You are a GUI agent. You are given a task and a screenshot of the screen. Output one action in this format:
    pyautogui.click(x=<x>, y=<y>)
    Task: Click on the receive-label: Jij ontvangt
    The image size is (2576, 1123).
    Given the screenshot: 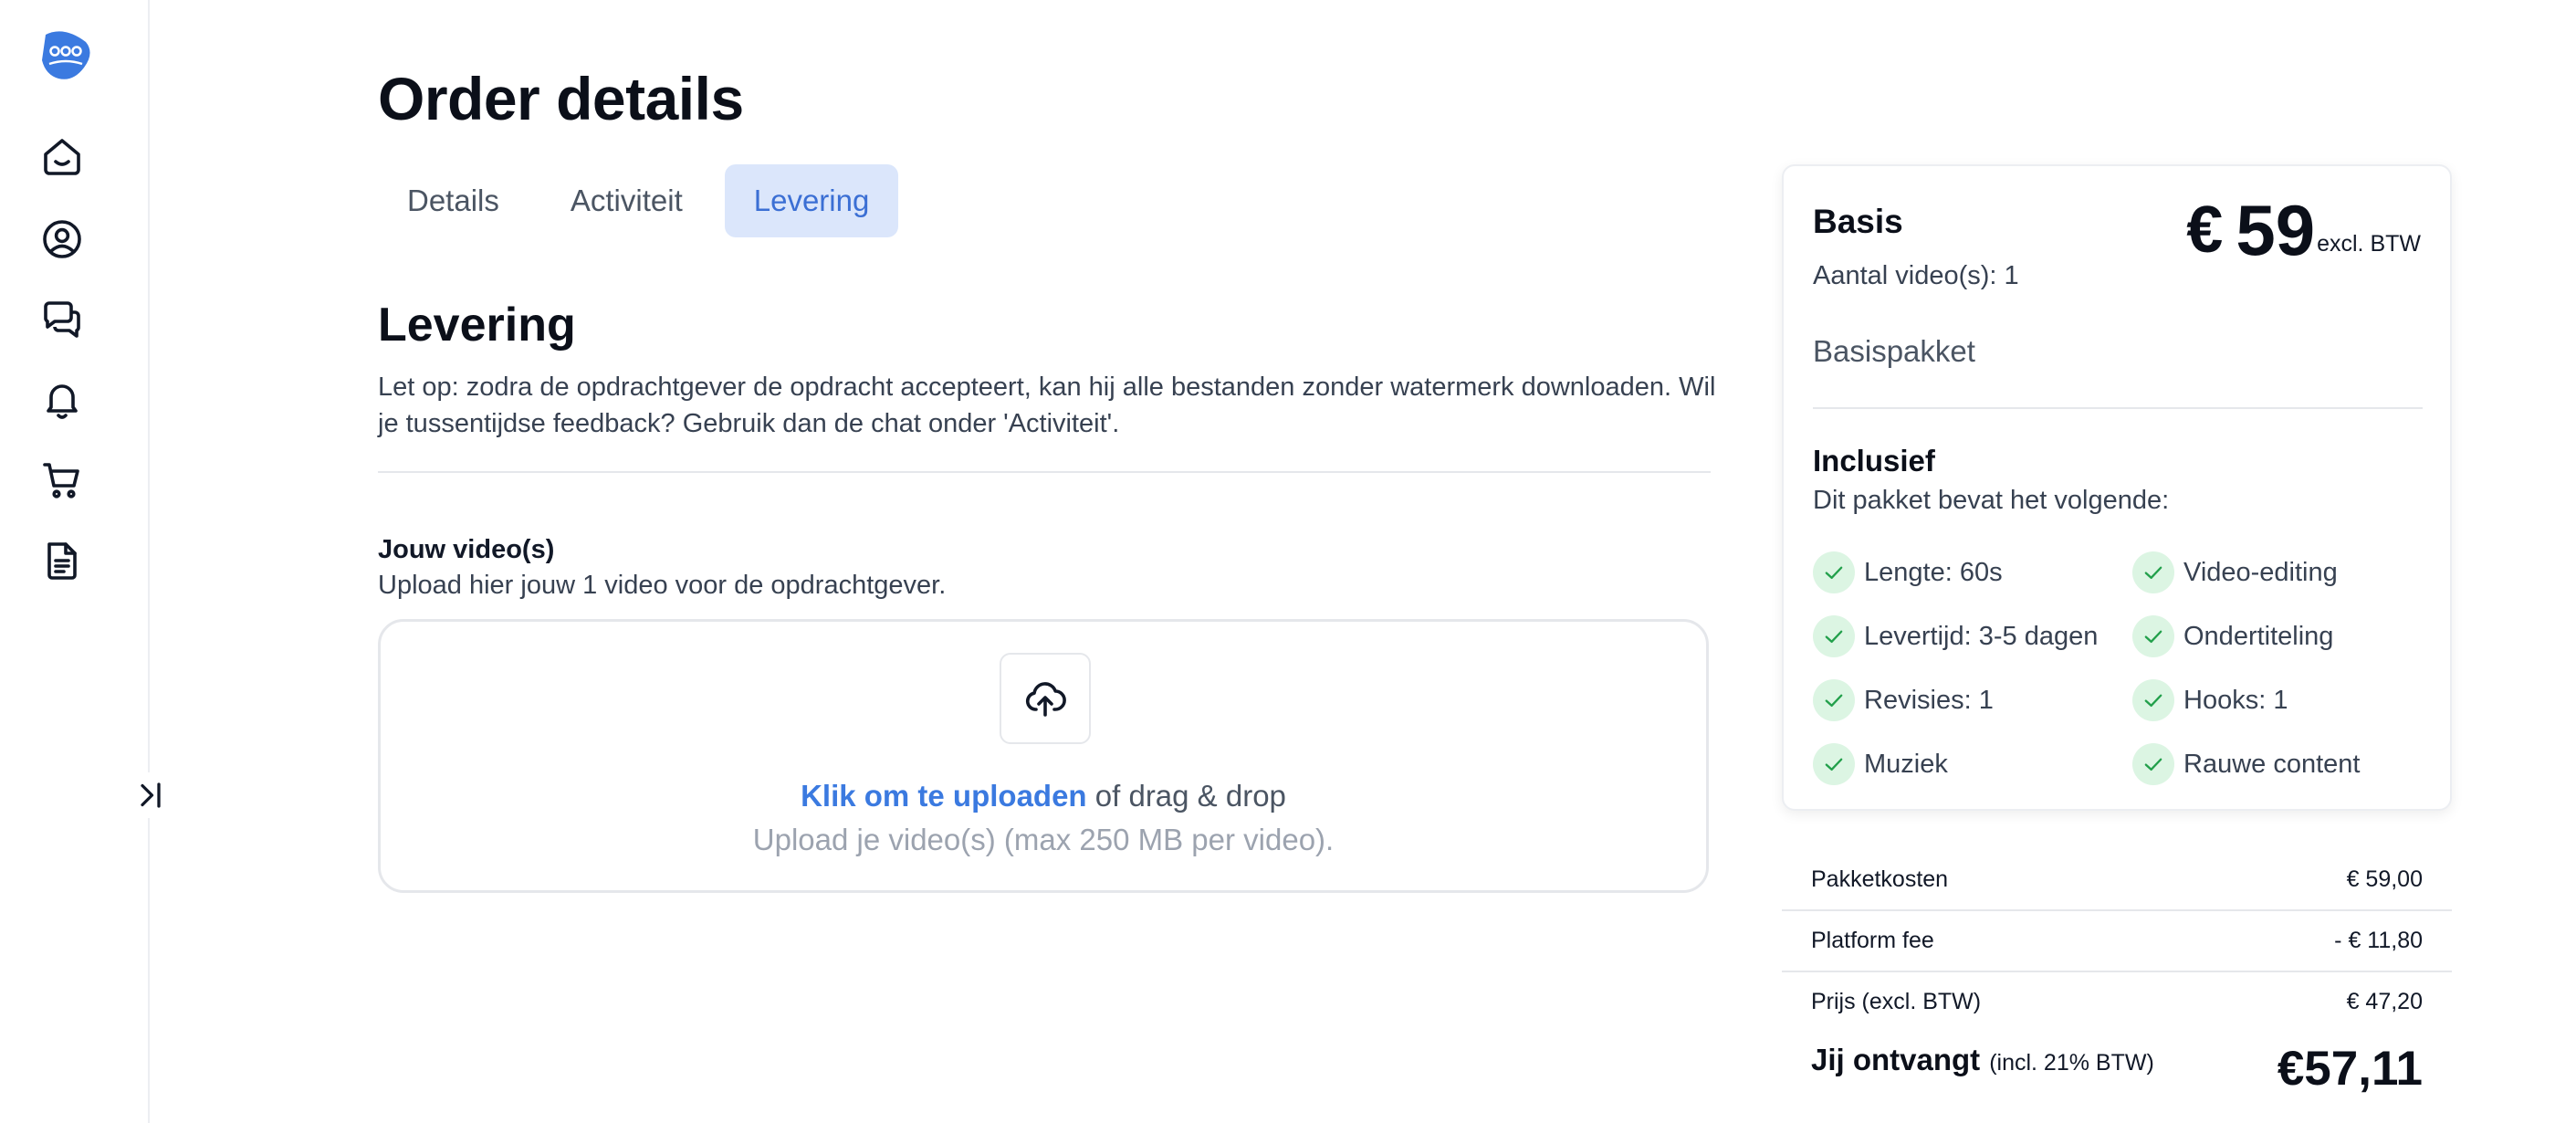 What is the action you would take?
    pyautogui.click(x=1896, y=1059)
    